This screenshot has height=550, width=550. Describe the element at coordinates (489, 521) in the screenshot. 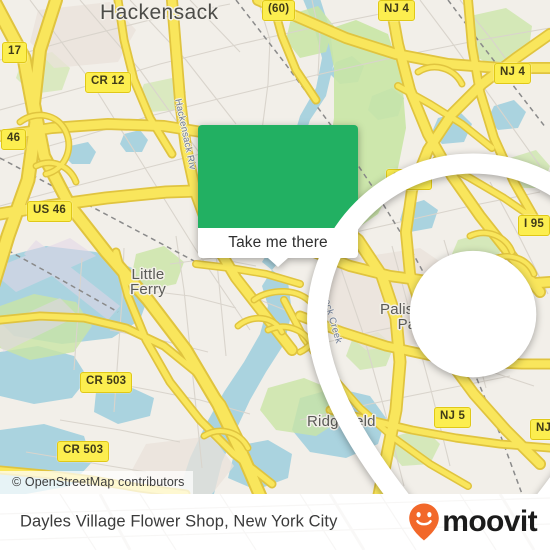

I see `moovit-wordmark: moovit` at that location.